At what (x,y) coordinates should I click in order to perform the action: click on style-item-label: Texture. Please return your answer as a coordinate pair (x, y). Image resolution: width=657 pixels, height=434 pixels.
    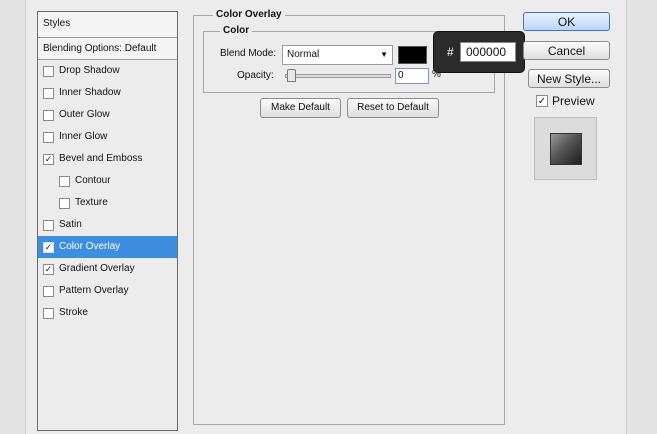
    Looking at the image, I should click on (91, 202).